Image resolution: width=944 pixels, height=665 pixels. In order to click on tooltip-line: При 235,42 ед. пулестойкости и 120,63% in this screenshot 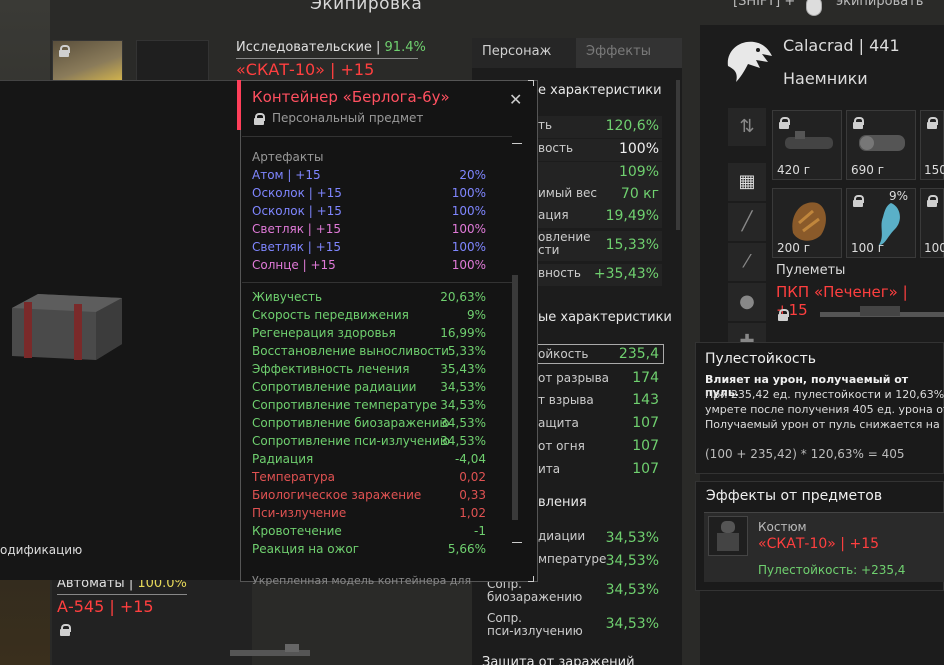, I will do `click(824, 394)`.